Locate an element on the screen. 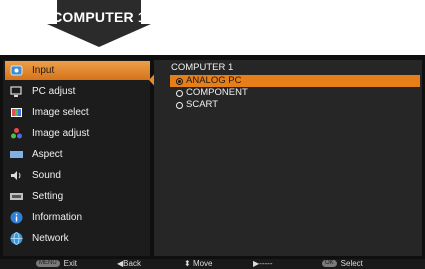  menu-item-label: Information is located at coordinates (57, 217).